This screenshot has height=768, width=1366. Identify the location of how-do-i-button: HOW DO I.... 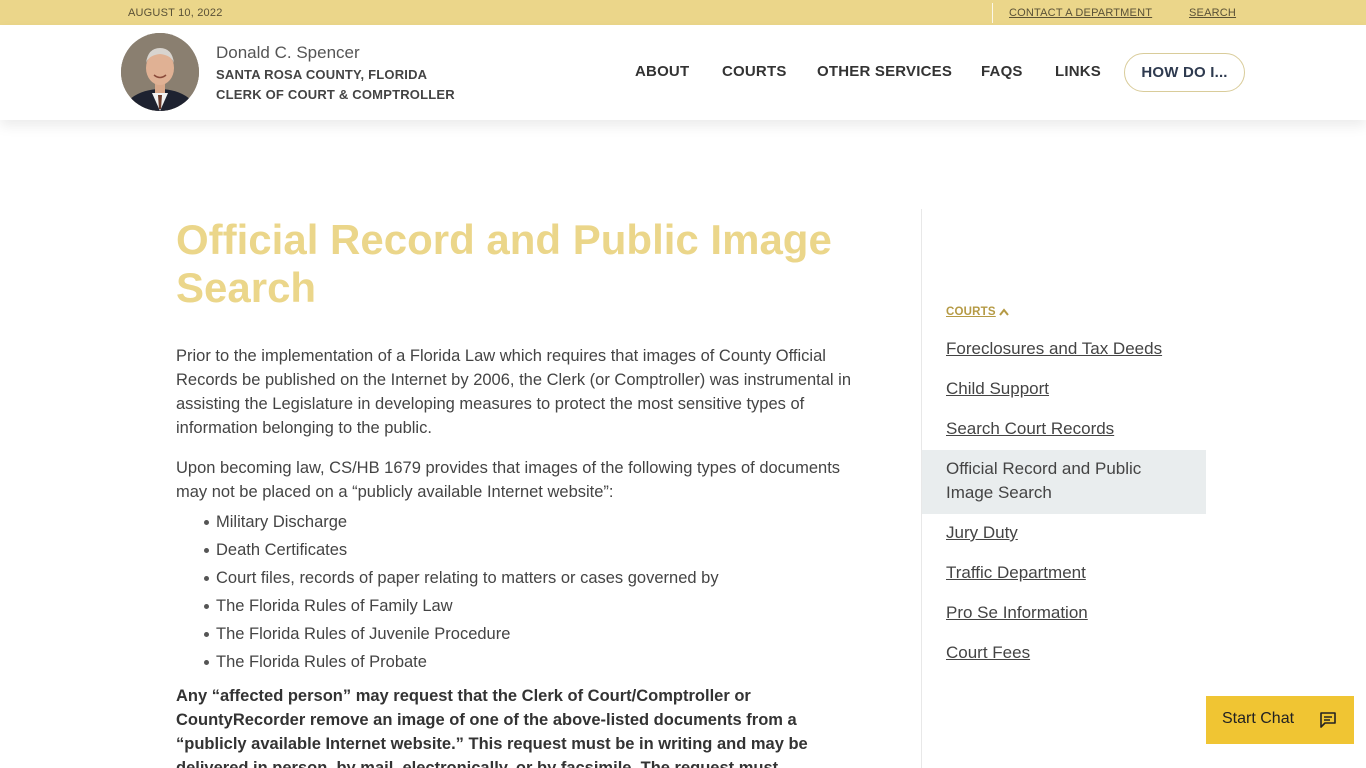
(1184, 72).